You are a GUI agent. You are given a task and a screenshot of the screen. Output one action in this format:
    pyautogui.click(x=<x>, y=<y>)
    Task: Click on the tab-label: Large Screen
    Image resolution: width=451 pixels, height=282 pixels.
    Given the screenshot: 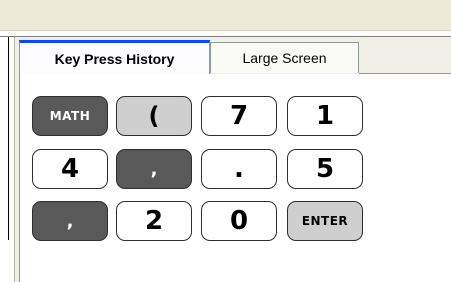 What is the action you would take?
    pyautogui.click(x=284, y=58)
    